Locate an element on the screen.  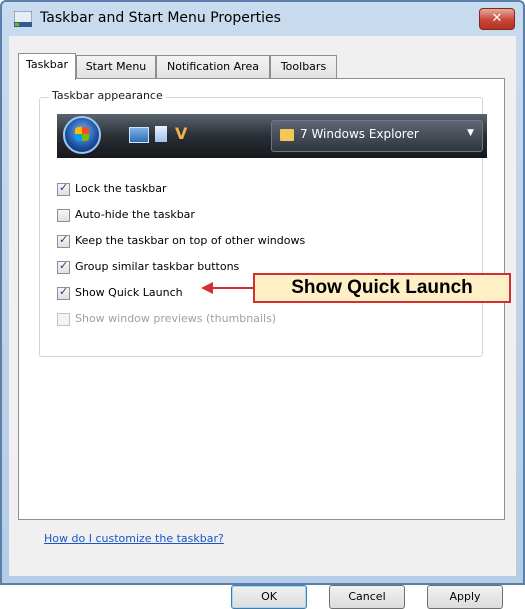
taskbar-button-windows-explorer: 7 Windows Explorer ▼ is located at coordinates (377, 136).